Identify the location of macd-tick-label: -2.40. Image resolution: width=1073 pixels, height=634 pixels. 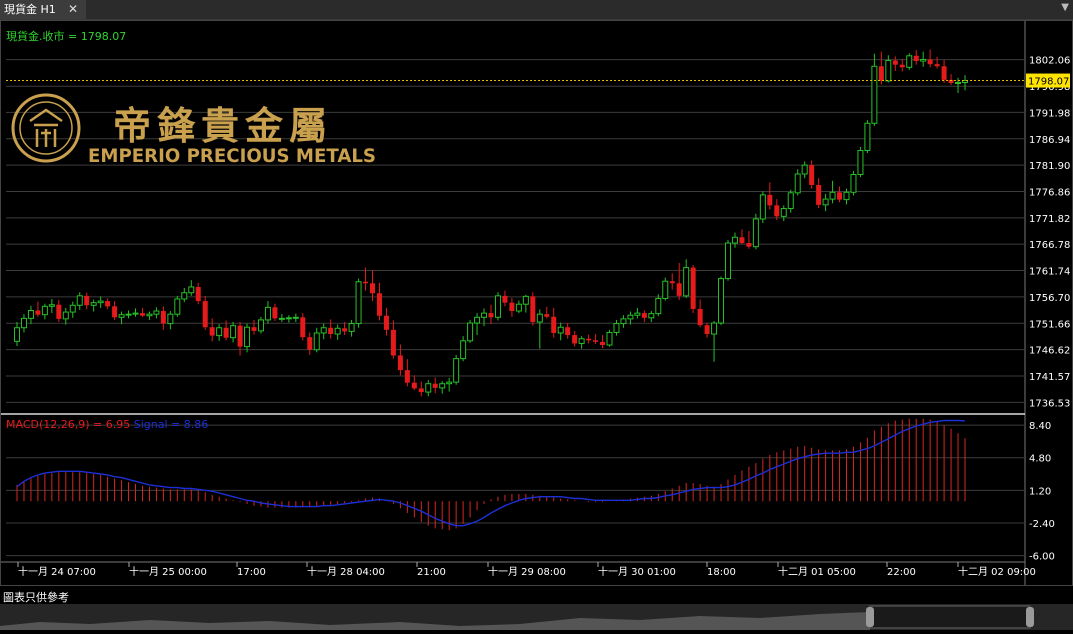
(1042, 524).